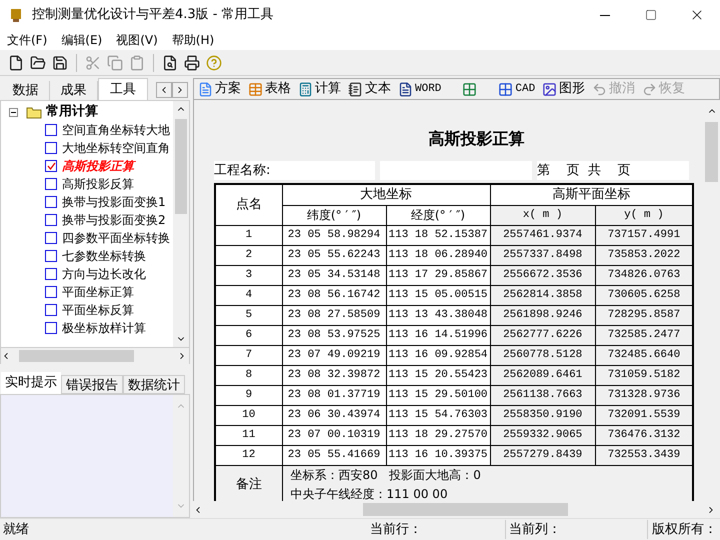 The width and height of the screenshot is (720, 540). Describe the element at coordinates (248, 204) in the screenshot. I see `table-header: 点名` at that location.